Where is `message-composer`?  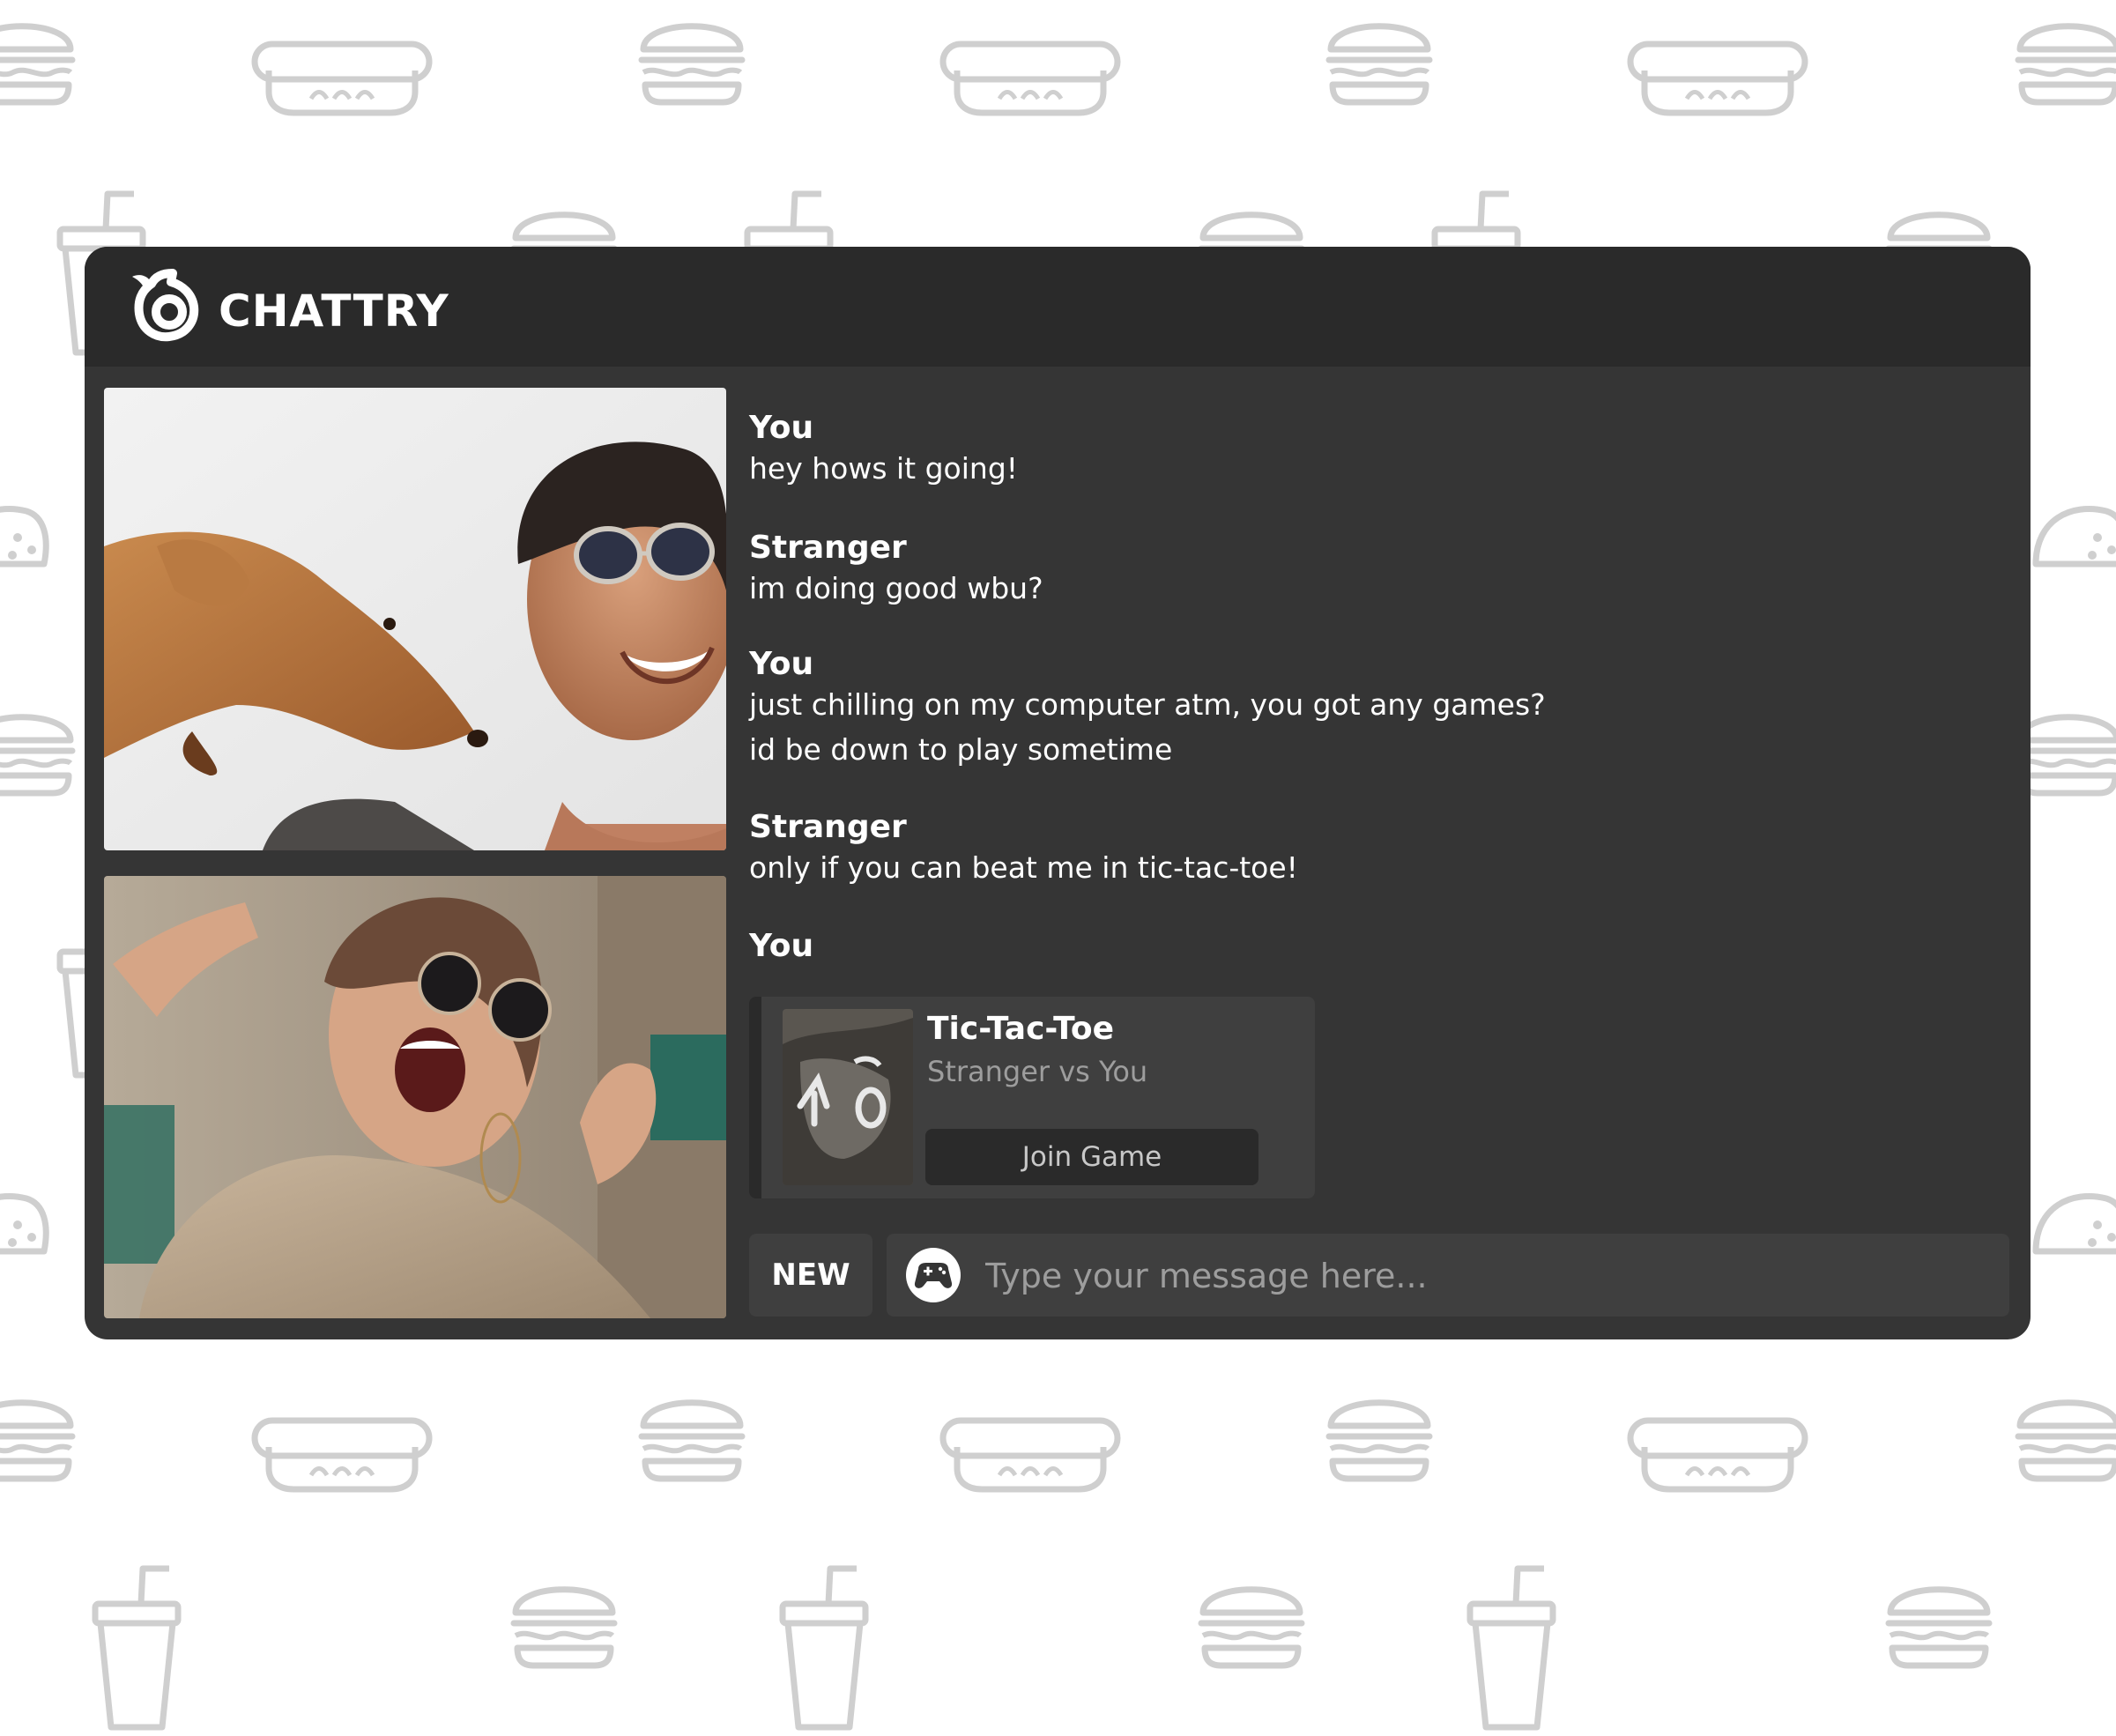
message-composer is located at coordinates (1448, 1275).